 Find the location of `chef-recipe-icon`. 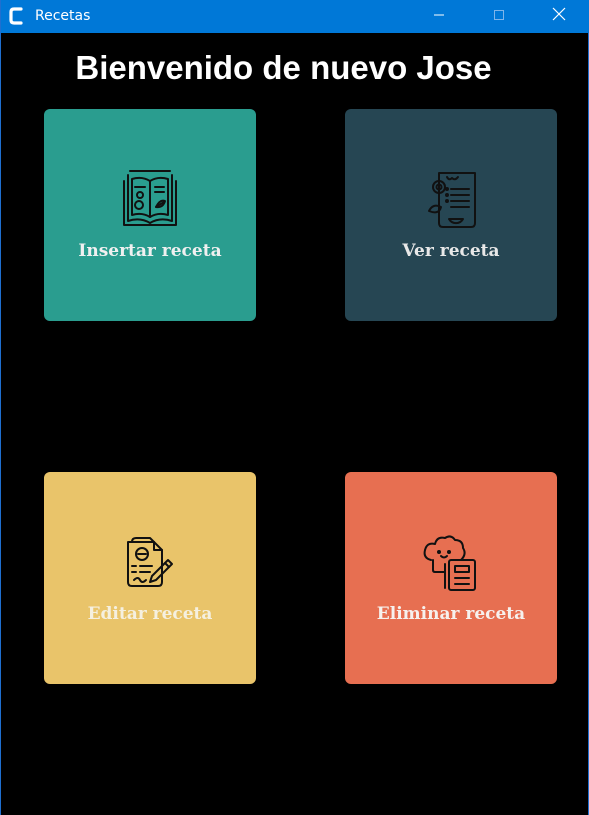

chef-recipe-icon is located at coordinates (451, 562).